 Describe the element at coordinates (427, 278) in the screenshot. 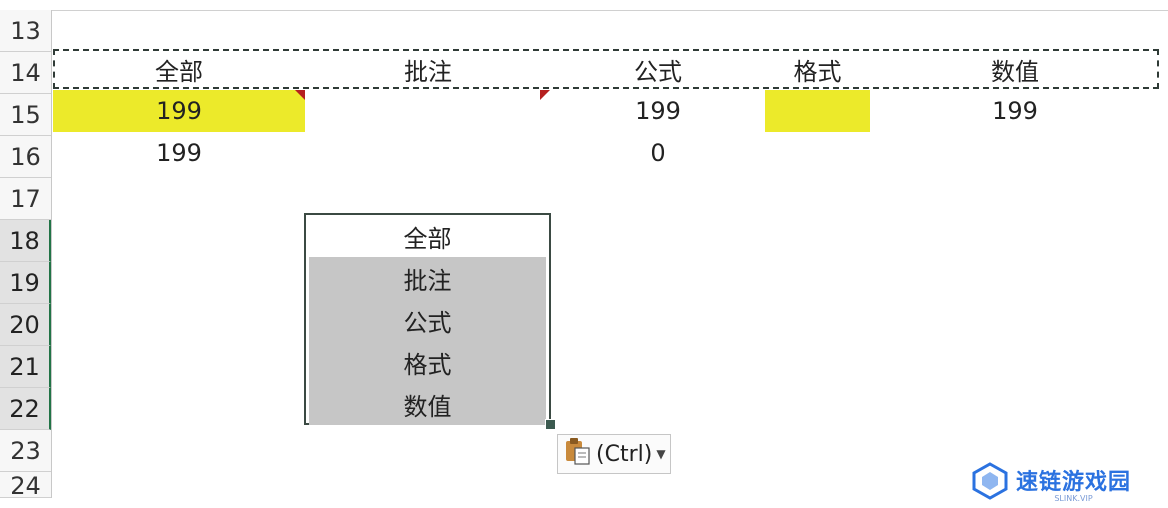

I see `list-item-comments: 批注` at that location.